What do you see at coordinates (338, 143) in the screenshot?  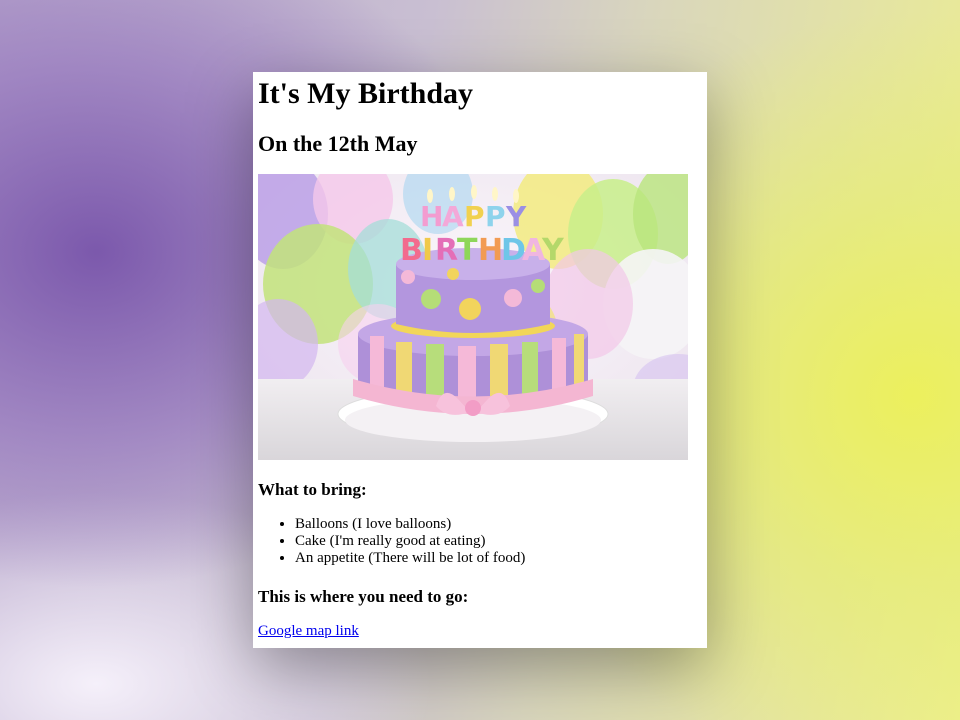 I see `page-subtitle: On the 12th May` at bounding box center [338, 143].